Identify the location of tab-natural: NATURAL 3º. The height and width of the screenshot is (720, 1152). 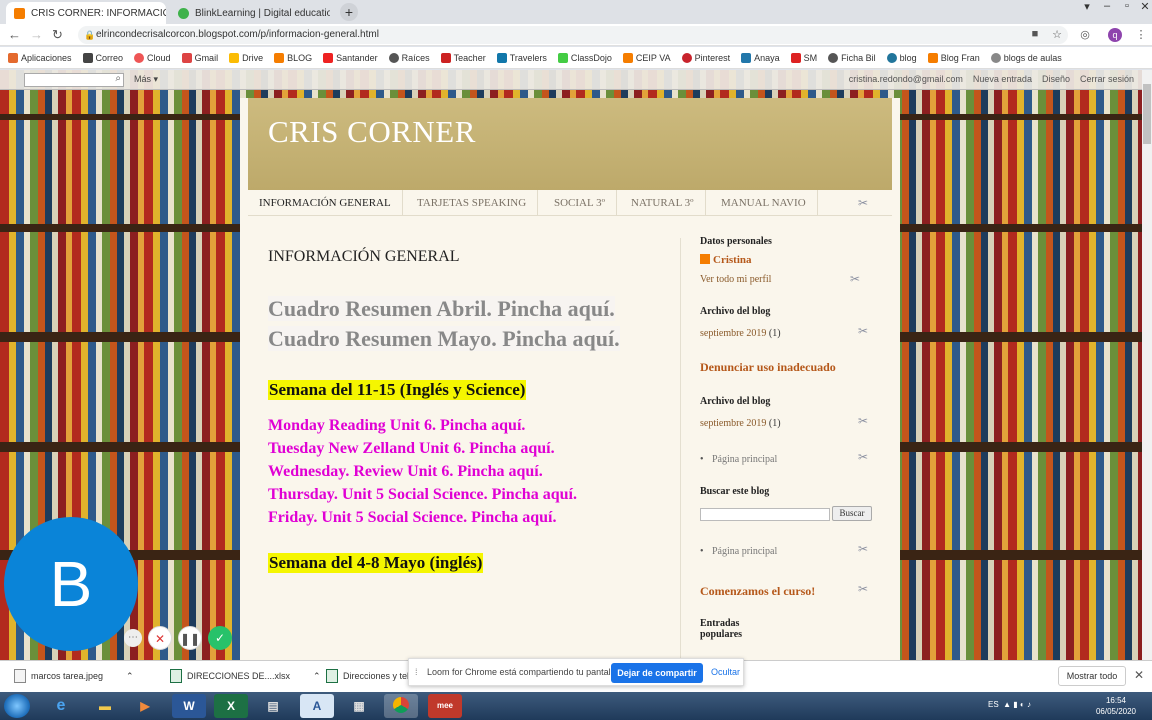
(663, 203).